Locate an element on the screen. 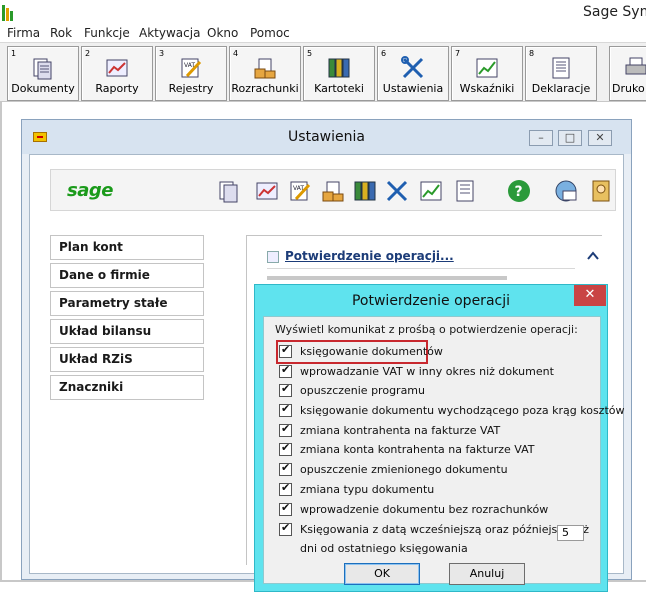 This screenshot has width=646, height=606. option-label: zmiana kontrahenta na fakturze VAT is located at coordinates (400, 430).